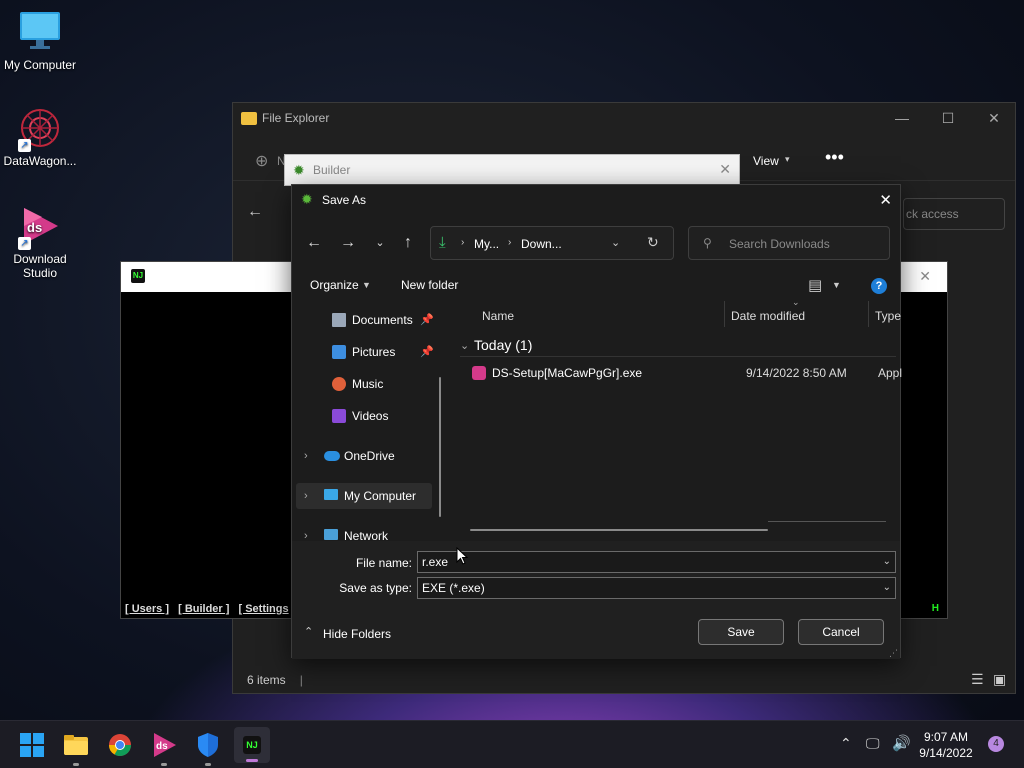 The height and width of the screenshot is (768, 1024). What do you see at coordinates (266, 680) in the screenshot?
I see `item-count: 6 items` at bounding box center [266, 680].